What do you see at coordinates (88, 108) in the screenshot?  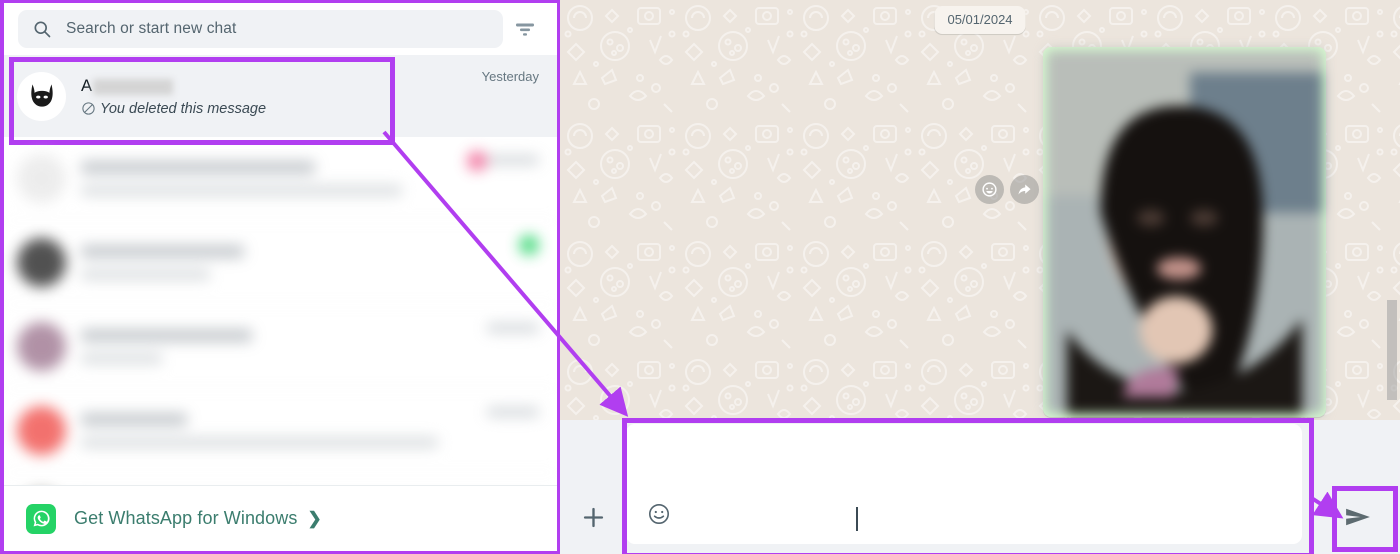 I see `prohibited-icon` at bounding box center [88, 108].